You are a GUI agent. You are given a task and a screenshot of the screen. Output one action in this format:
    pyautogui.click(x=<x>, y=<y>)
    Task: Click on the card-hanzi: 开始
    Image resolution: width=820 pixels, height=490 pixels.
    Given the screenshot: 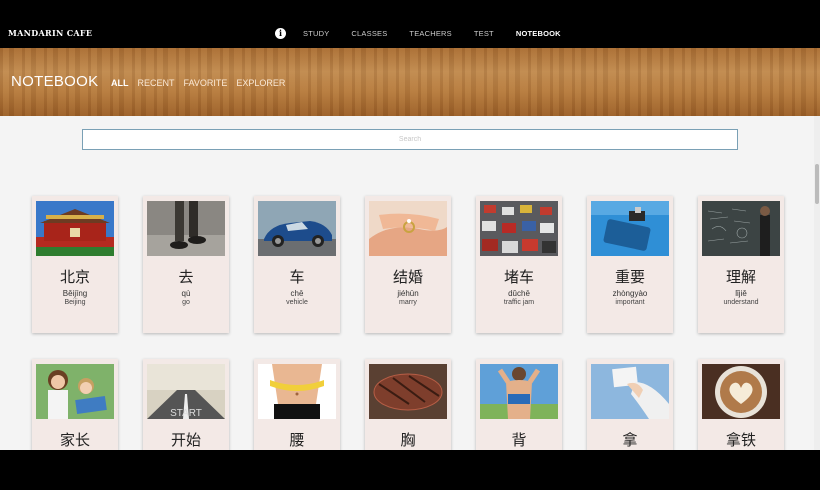 What is the action you would take?
    pyautogui.click(x=185, y=440)
    